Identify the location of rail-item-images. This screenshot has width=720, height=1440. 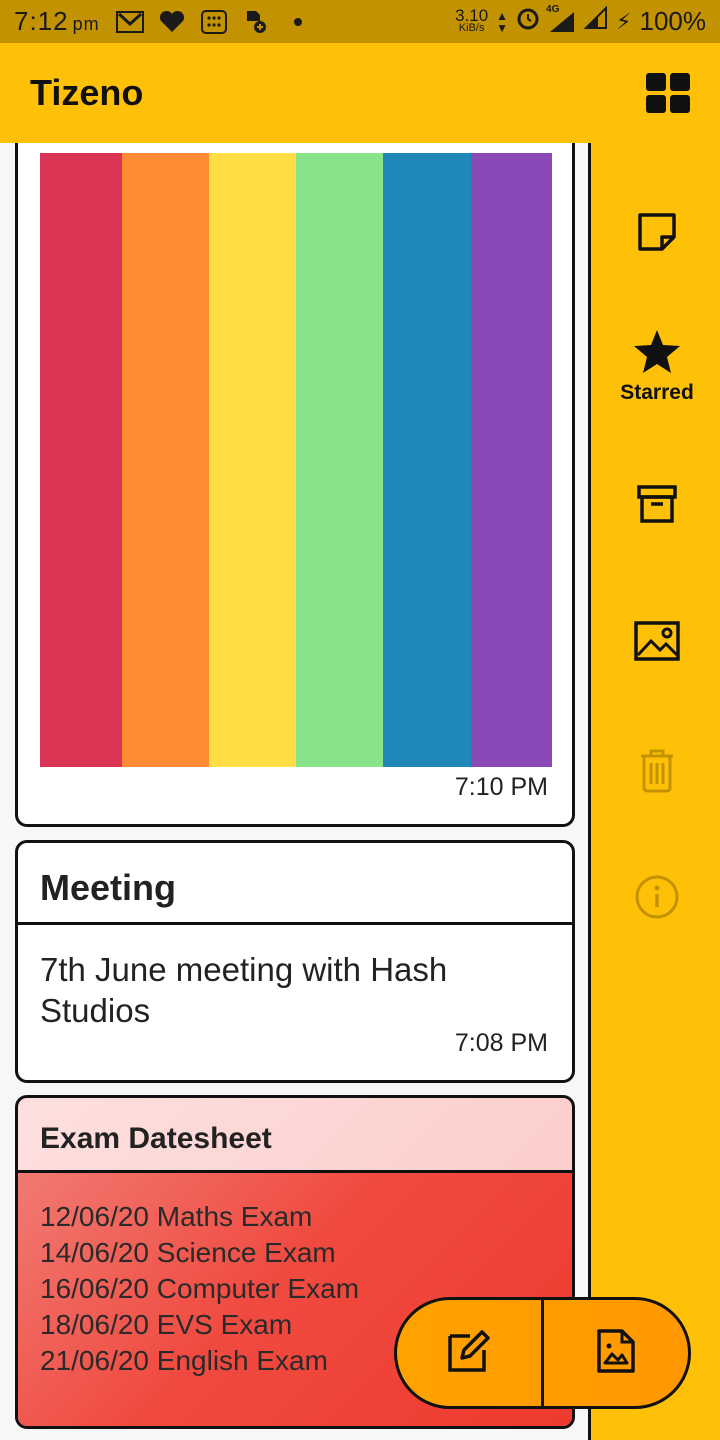
(655, 643).